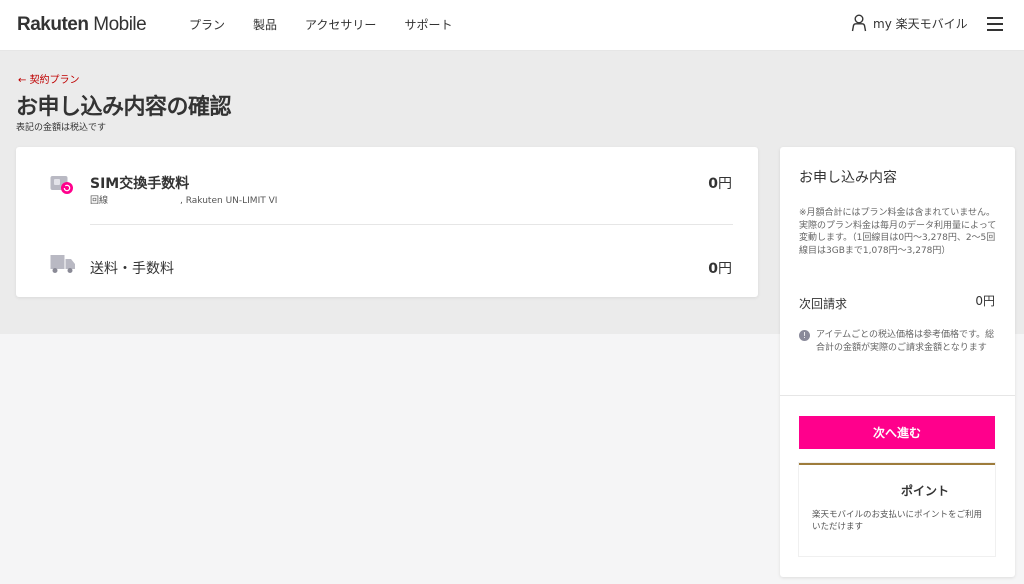 The image size is (1024, 584). What do you see at coordinates (905, 341) in the screenshot?
I see `info-note-text: アイテムごとの税込価格は参考価格です。総合計の金額が実際のご請求金額となります` at bounding box center [905, 341].